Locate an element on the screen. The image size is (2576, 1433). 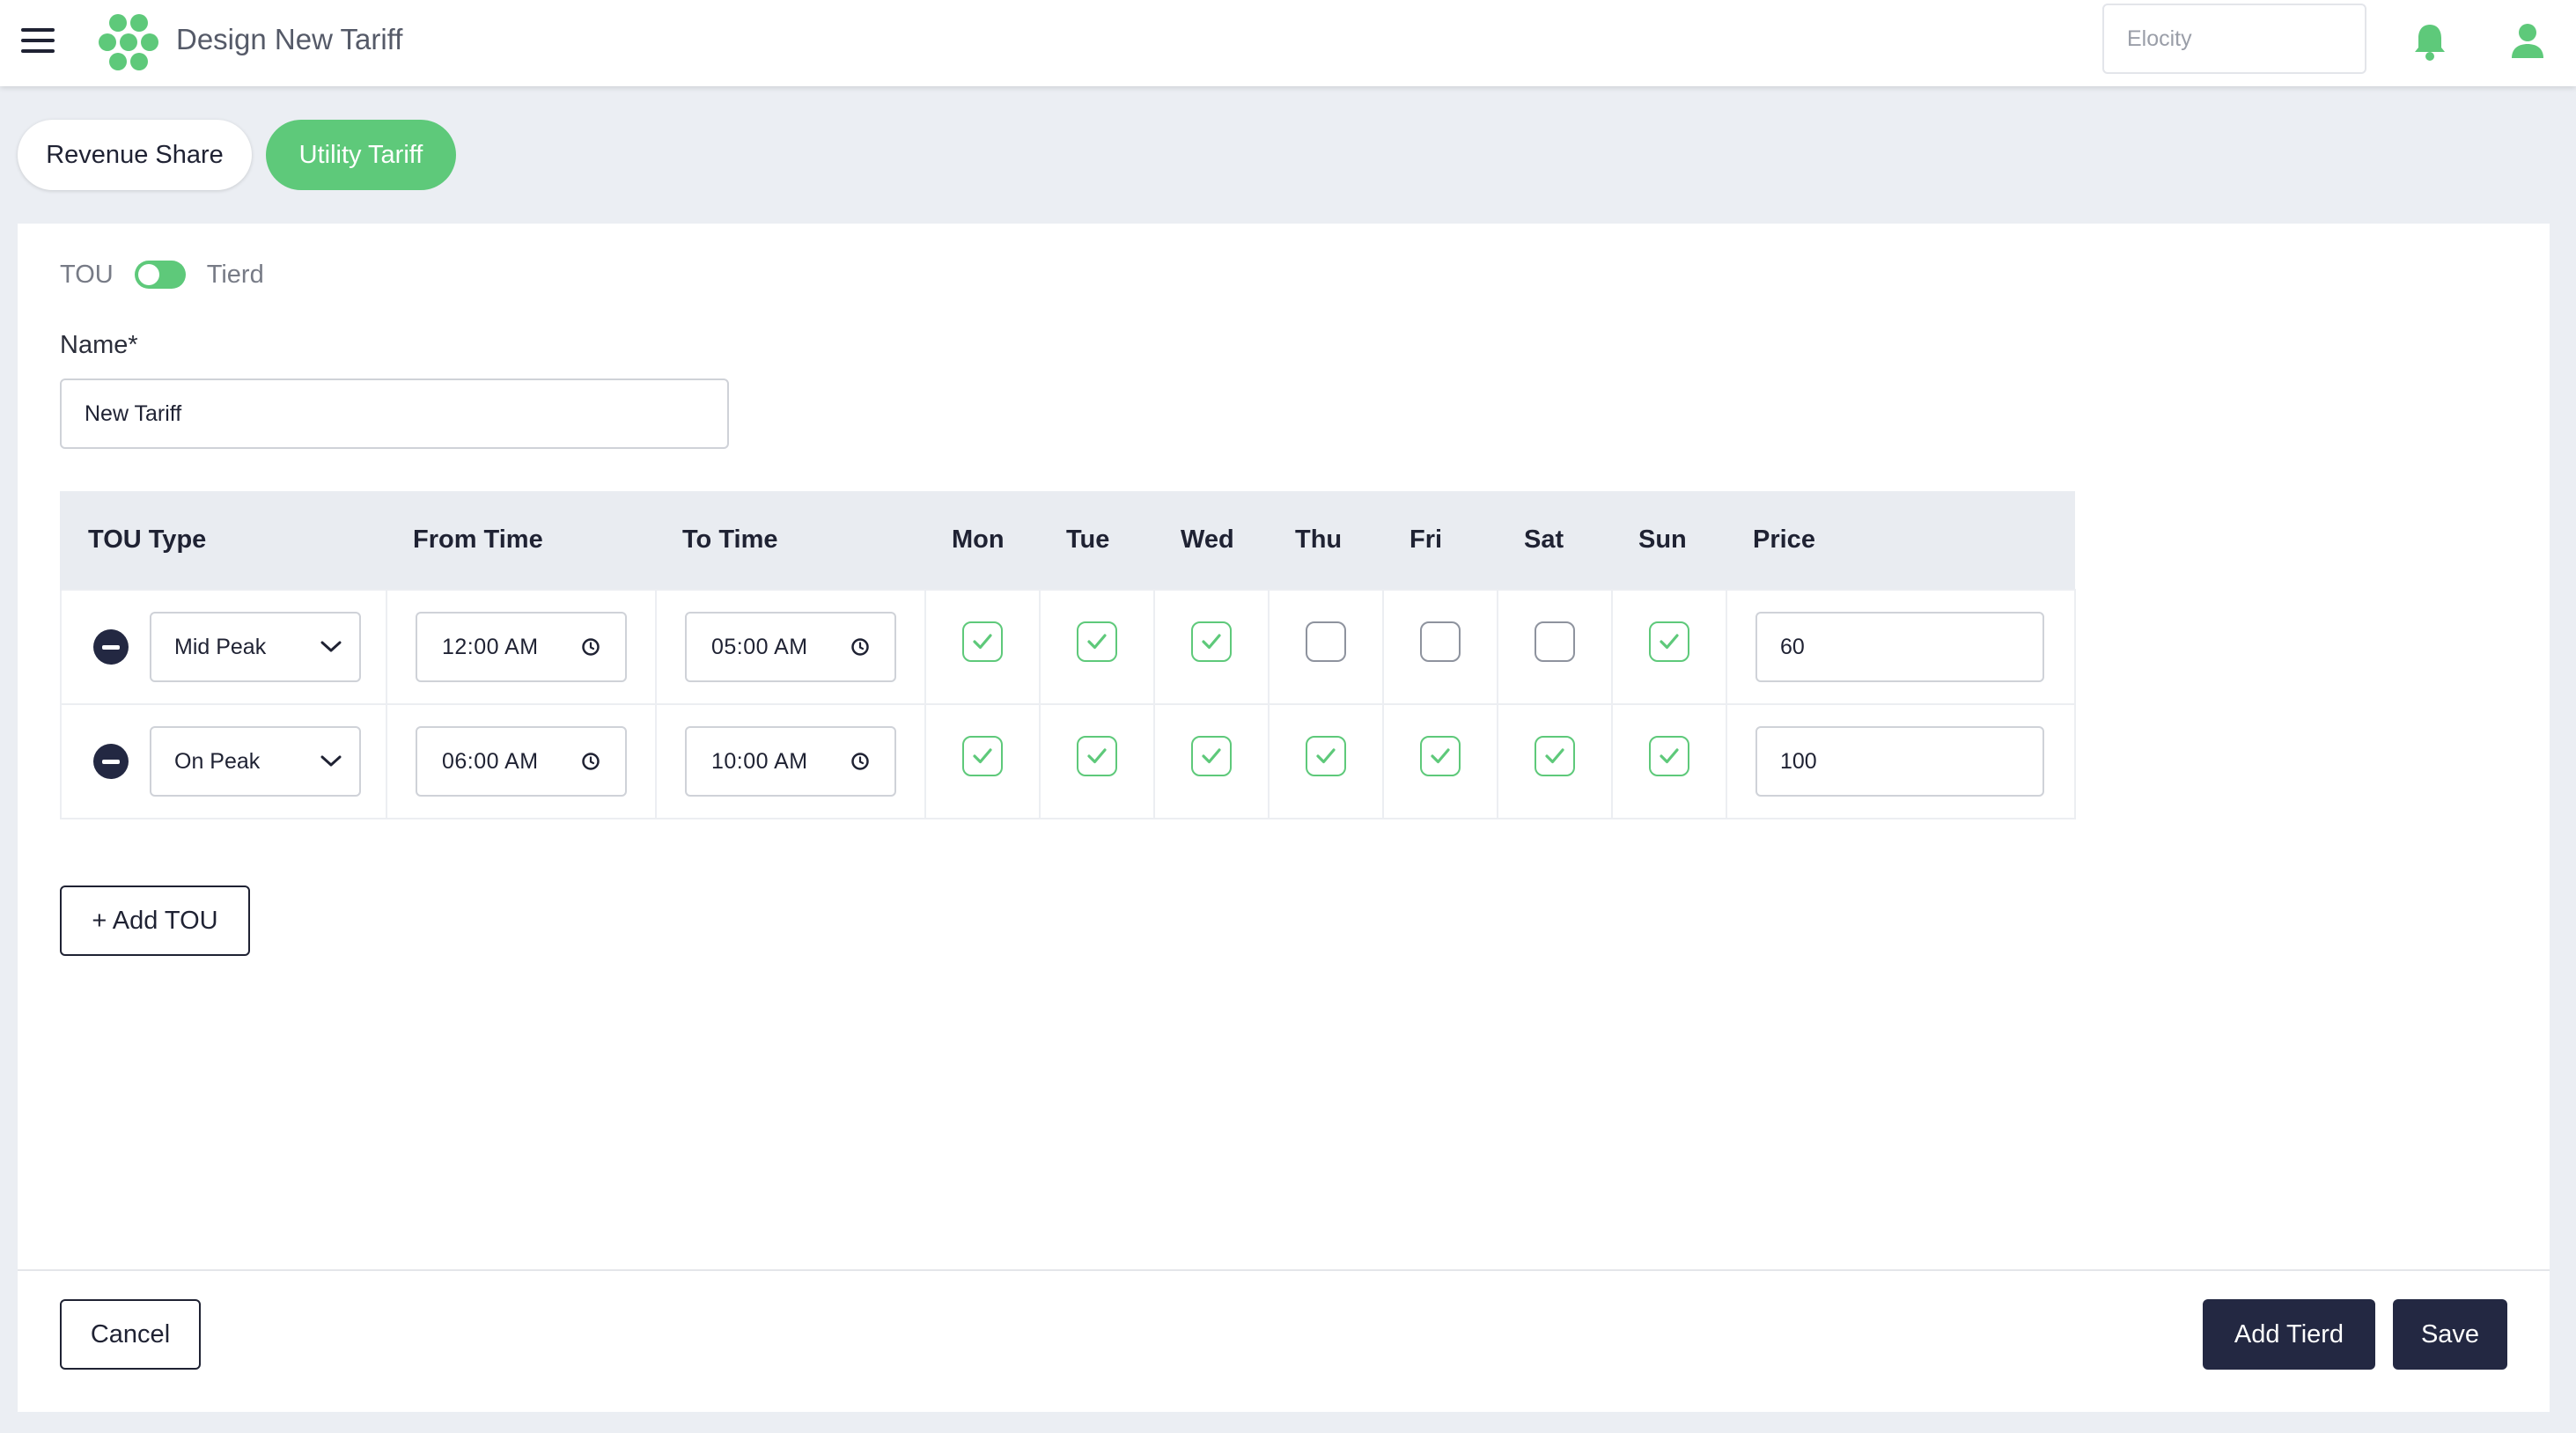
to-time-cell: 05:00 AM is located at coordinates (791, 647).